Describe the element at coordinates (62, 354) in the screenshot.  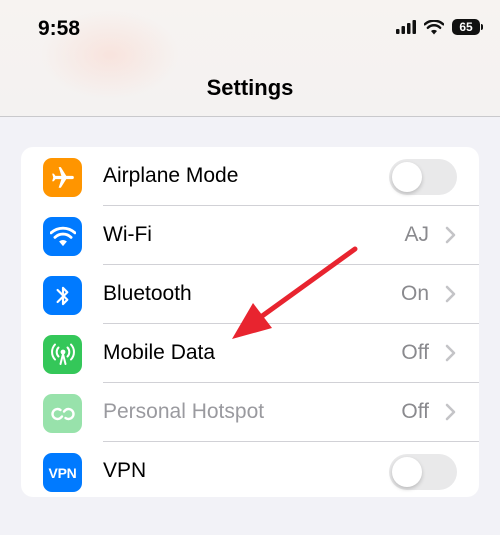
I see `antenna-icon` at that location.